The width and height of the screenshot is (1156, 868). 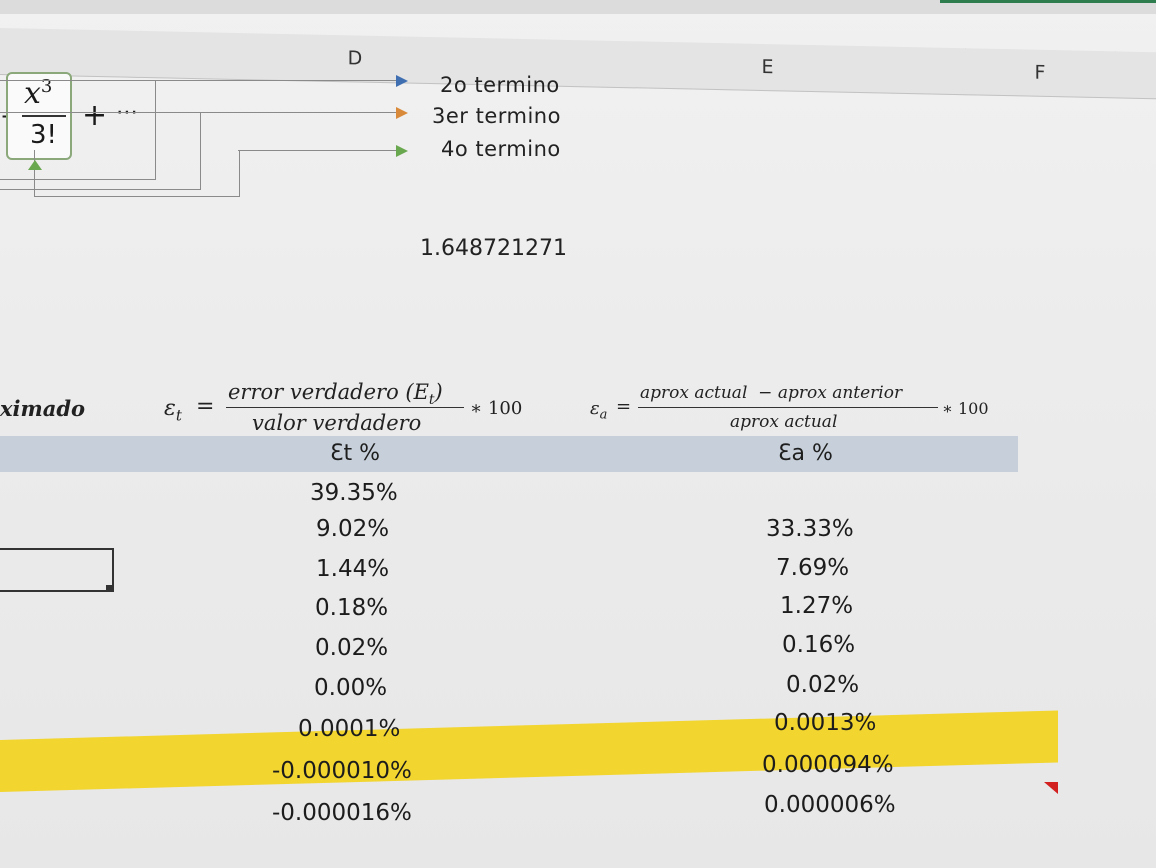 What do you see at coordinates (342, 771) in the screenshot?
I see `et-cell: -0.000010%` at bounding box center [342, 771].